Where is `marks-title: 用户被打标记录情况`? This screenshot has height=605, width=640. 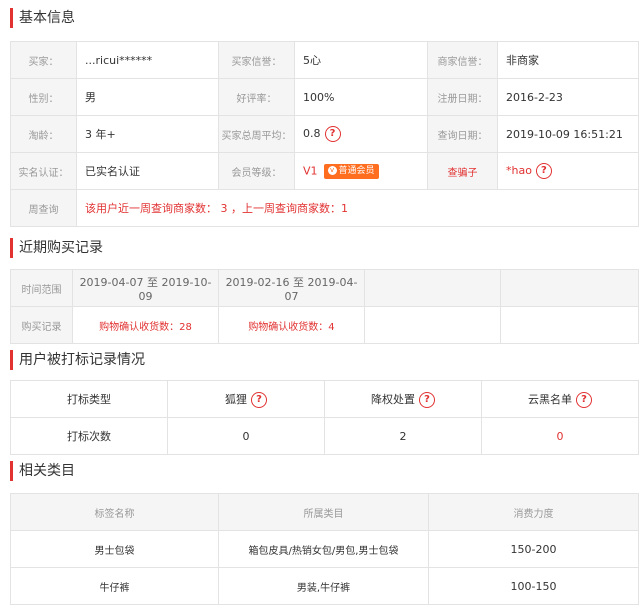
marks-title: 用户被打标记录情况 is located at coordinates (77, 360).